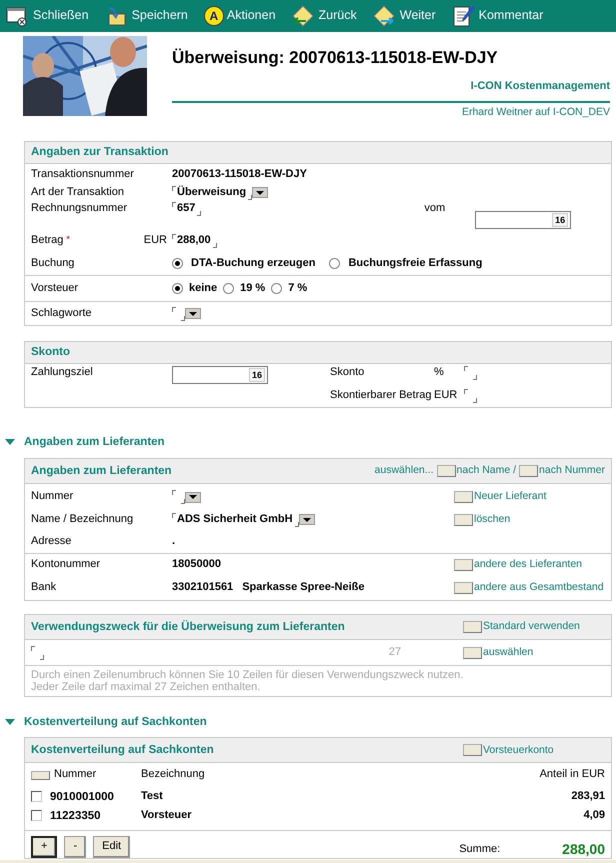 This screenshot has height=863, width=616. Describe the element at coordinates (122, 750) in the screenshot. I see `panel-heading: Kostenverteilung auf Sachkonten` at that location.